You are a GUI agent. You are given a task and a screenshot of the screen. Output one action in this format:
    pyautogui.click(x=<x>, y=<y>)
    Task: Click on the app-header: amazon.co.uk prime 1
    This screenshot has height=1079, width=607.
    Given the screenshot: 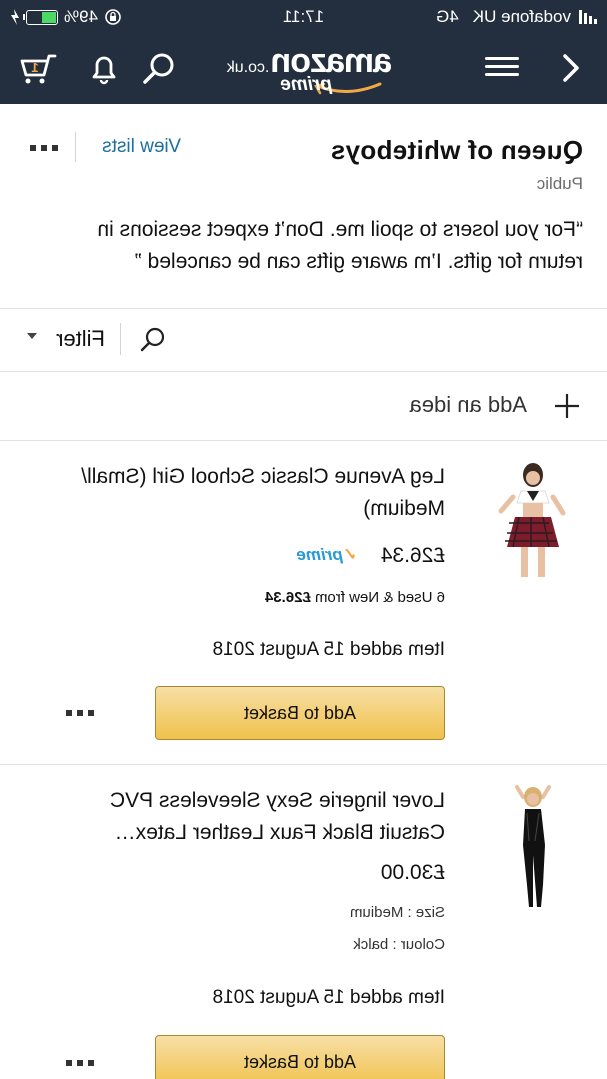 What is the action you would take?
    pyautogui.click(x=303, y=69)
    